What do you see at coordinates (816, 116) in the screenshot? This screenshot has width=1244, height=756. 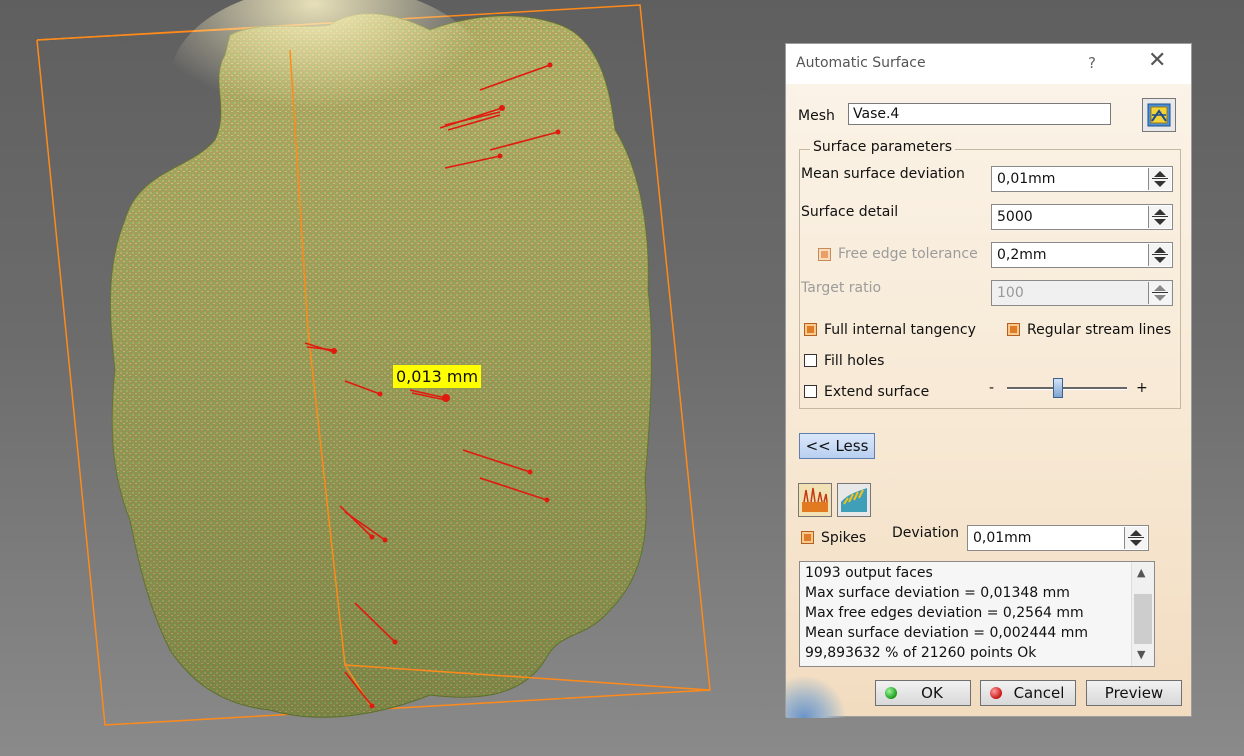 I see `mesh-label: Mesh` at bounding box center [816, 116].